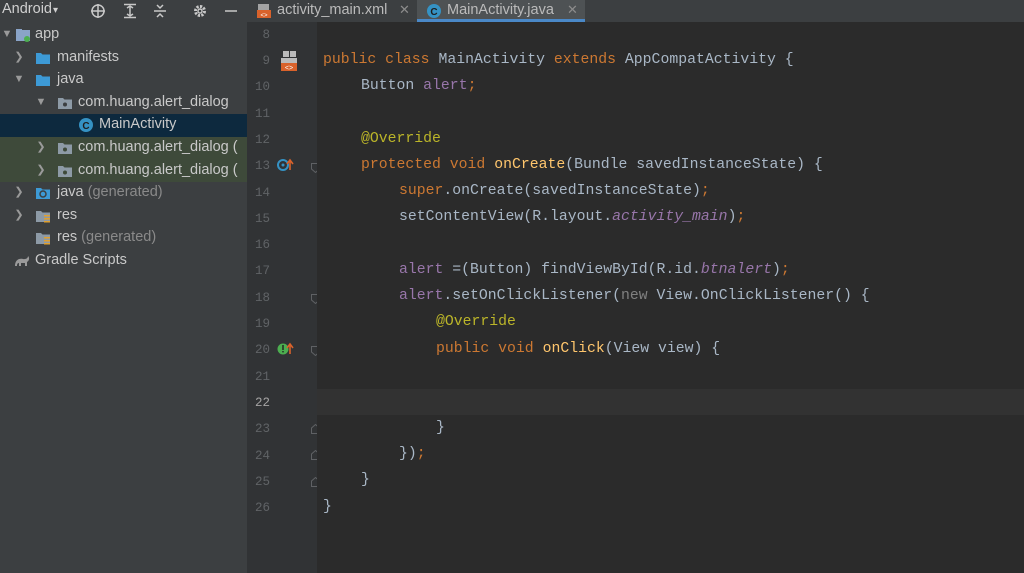 This screenshot has height=573, width=1024. I want to click on code-line-20: public void onClick(View view) {, so click(578, 349).